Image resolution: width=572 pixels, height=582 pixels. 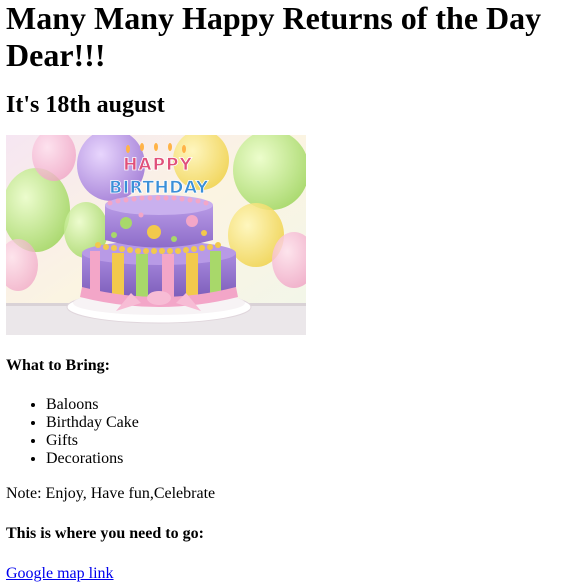 I want to click on google-map-link: Google map link, so click(x=60, y=573).